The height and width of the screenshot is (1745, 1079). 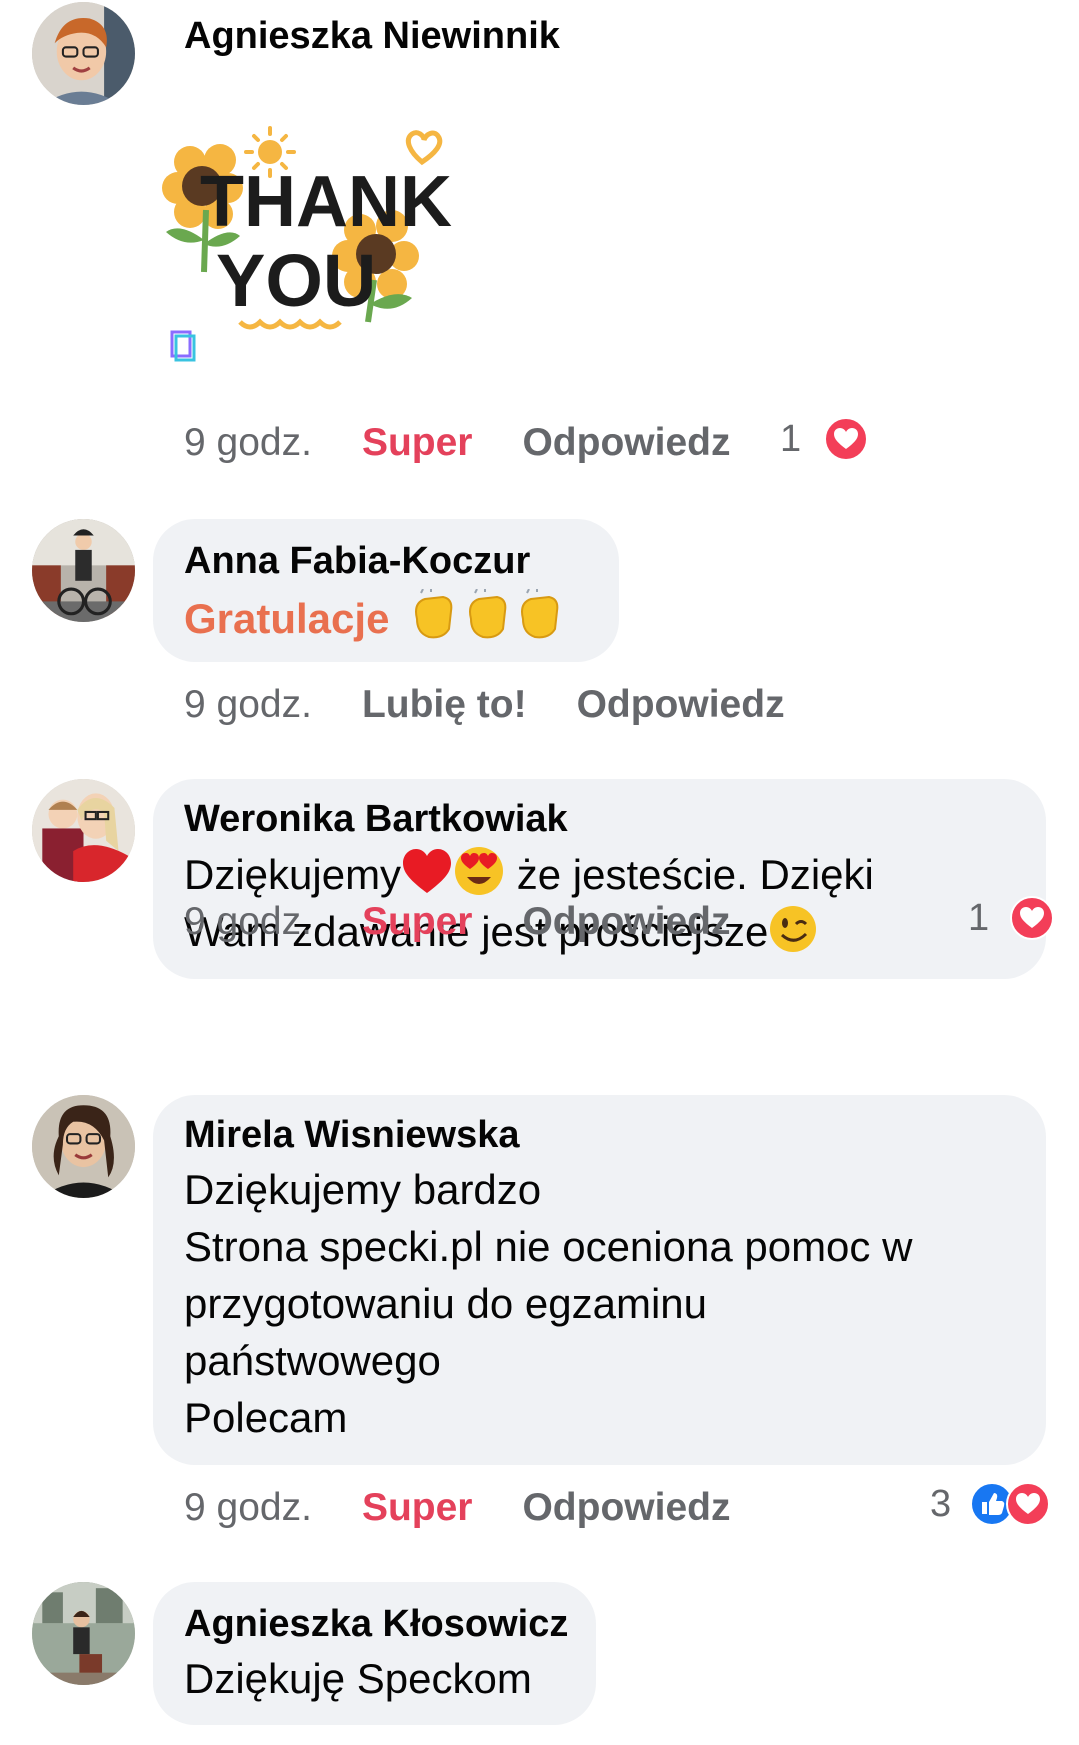 I want to click on thank-you-sticker: THANK YOU, so click(x=310, y=247).